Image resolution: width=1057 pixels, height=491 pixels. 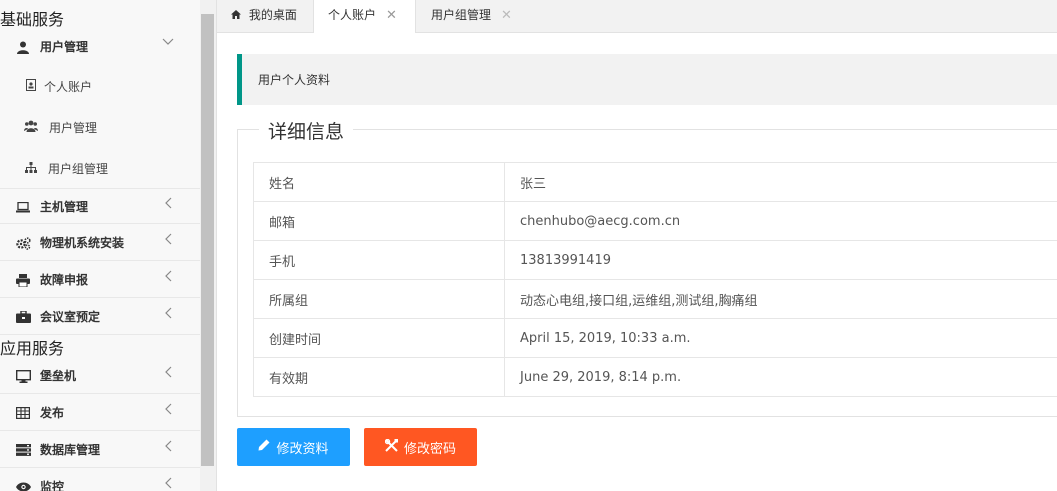 What do you see at coordinates (100, 280) in the screenshot?
I see `sidebar-item-fault-report: 故障申报` at bounding box center [100, 280].